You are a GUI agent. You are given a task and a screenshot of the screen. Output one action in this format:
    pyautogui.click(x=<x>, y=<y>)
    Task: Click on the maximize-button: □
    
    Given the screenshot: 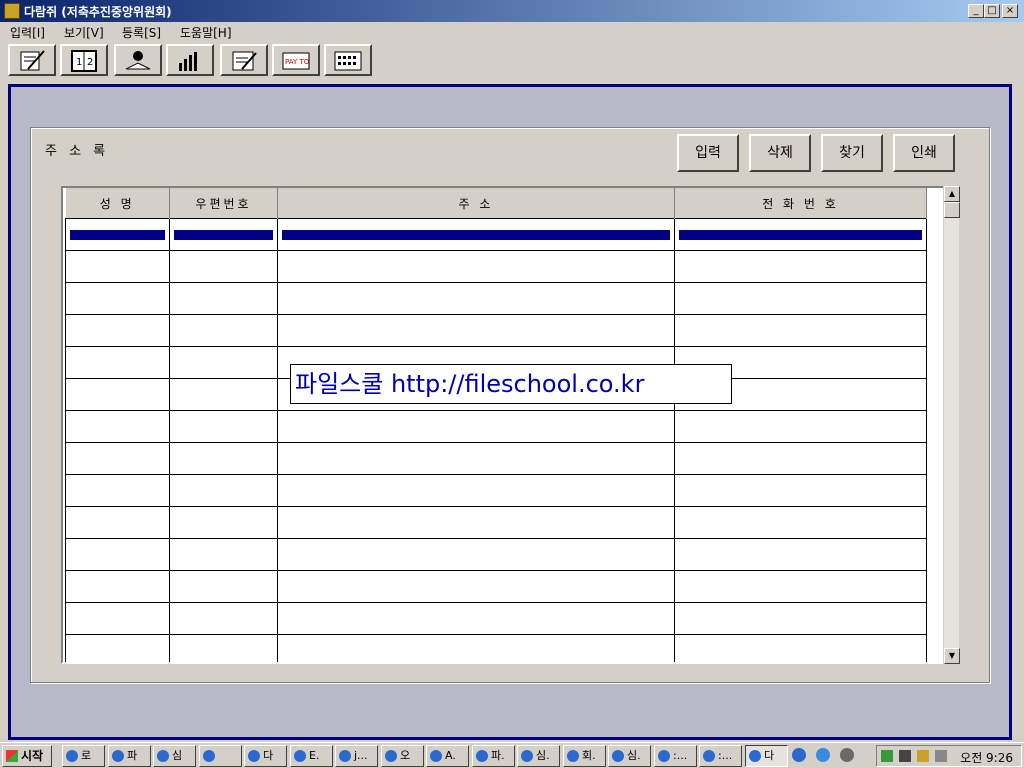 What is the action you would take?
    pyautogui.click(x=992, y=11)
    